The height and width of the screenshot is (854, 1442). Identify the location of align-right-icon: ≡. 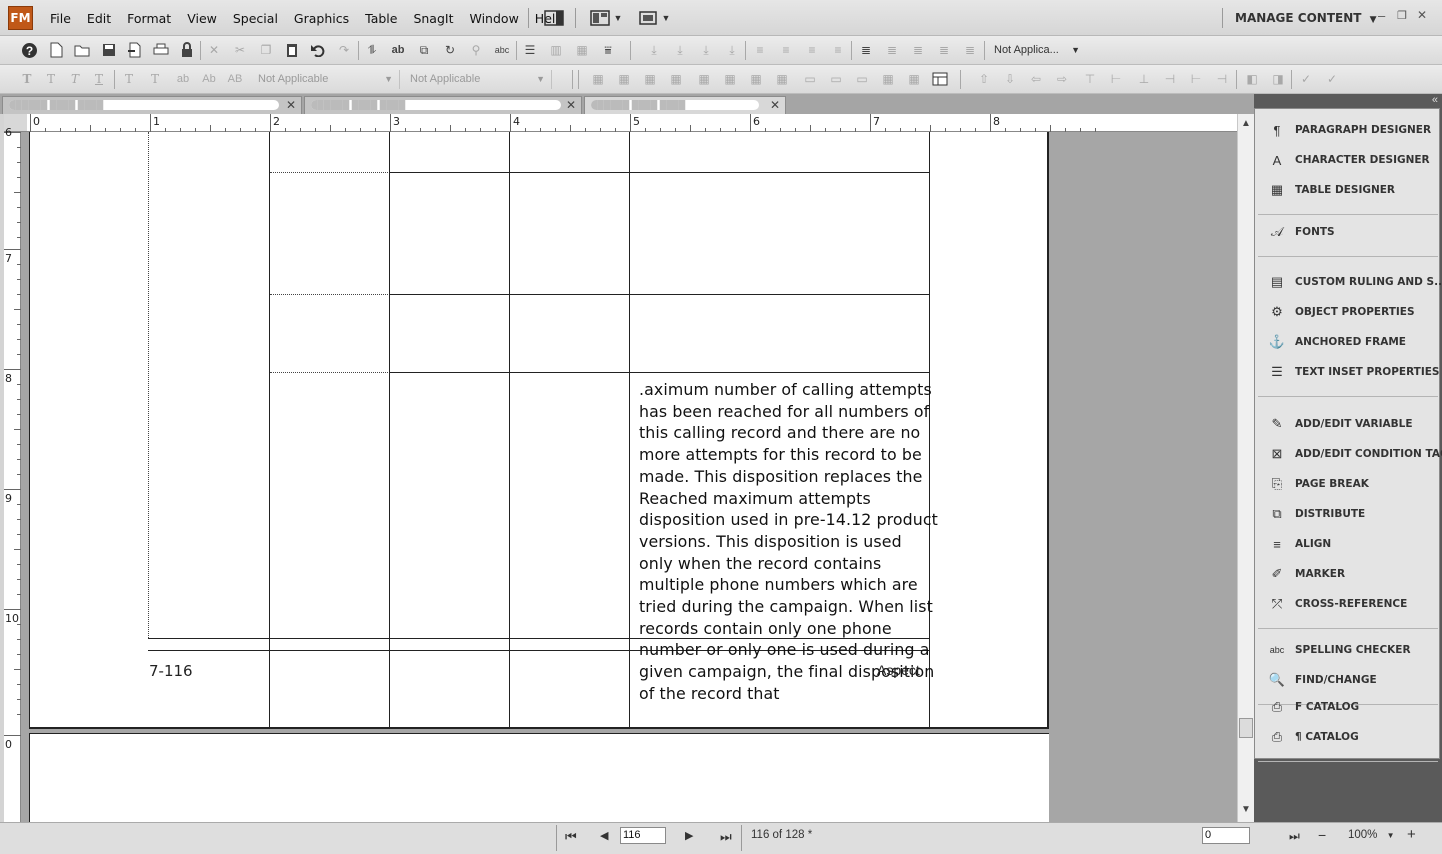
(812, 50).